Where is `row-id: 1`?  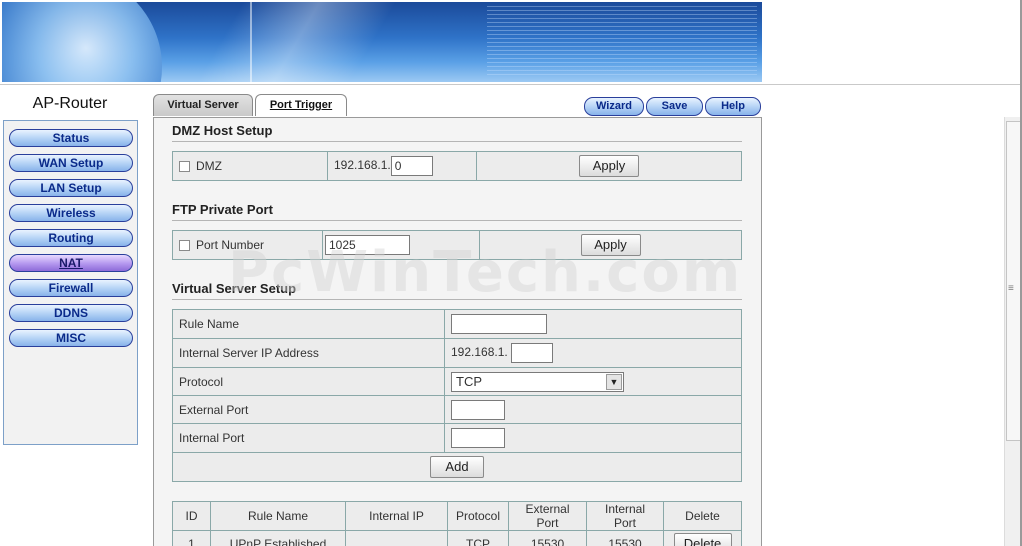 row-id: 1 is located at coordinates (191, 538).